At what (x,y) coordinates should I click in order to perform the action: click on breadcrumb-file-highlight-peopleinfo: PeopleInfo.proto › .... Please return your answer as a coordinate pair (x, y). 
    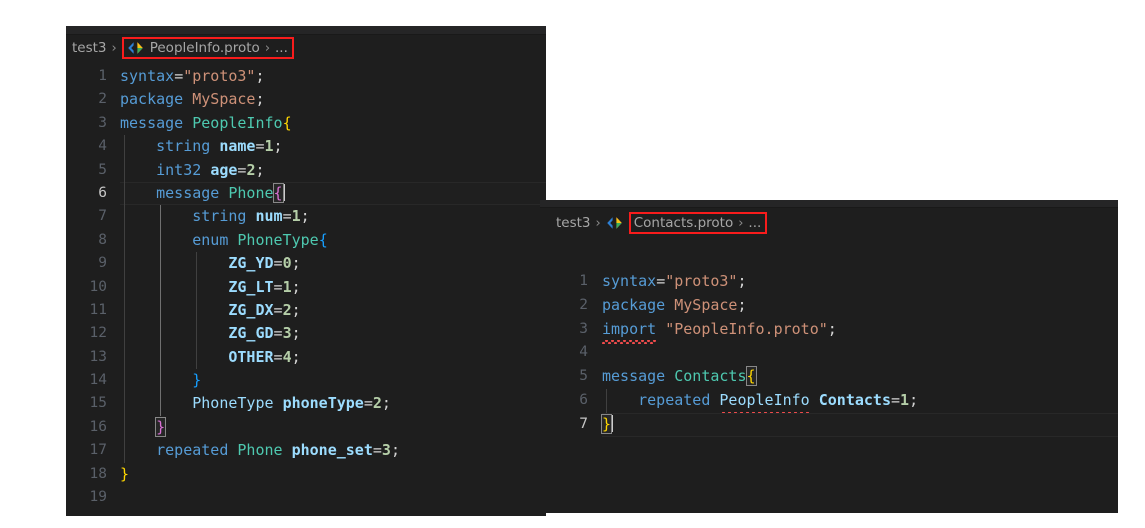
    Looking at the image, I should click on (207, 48).